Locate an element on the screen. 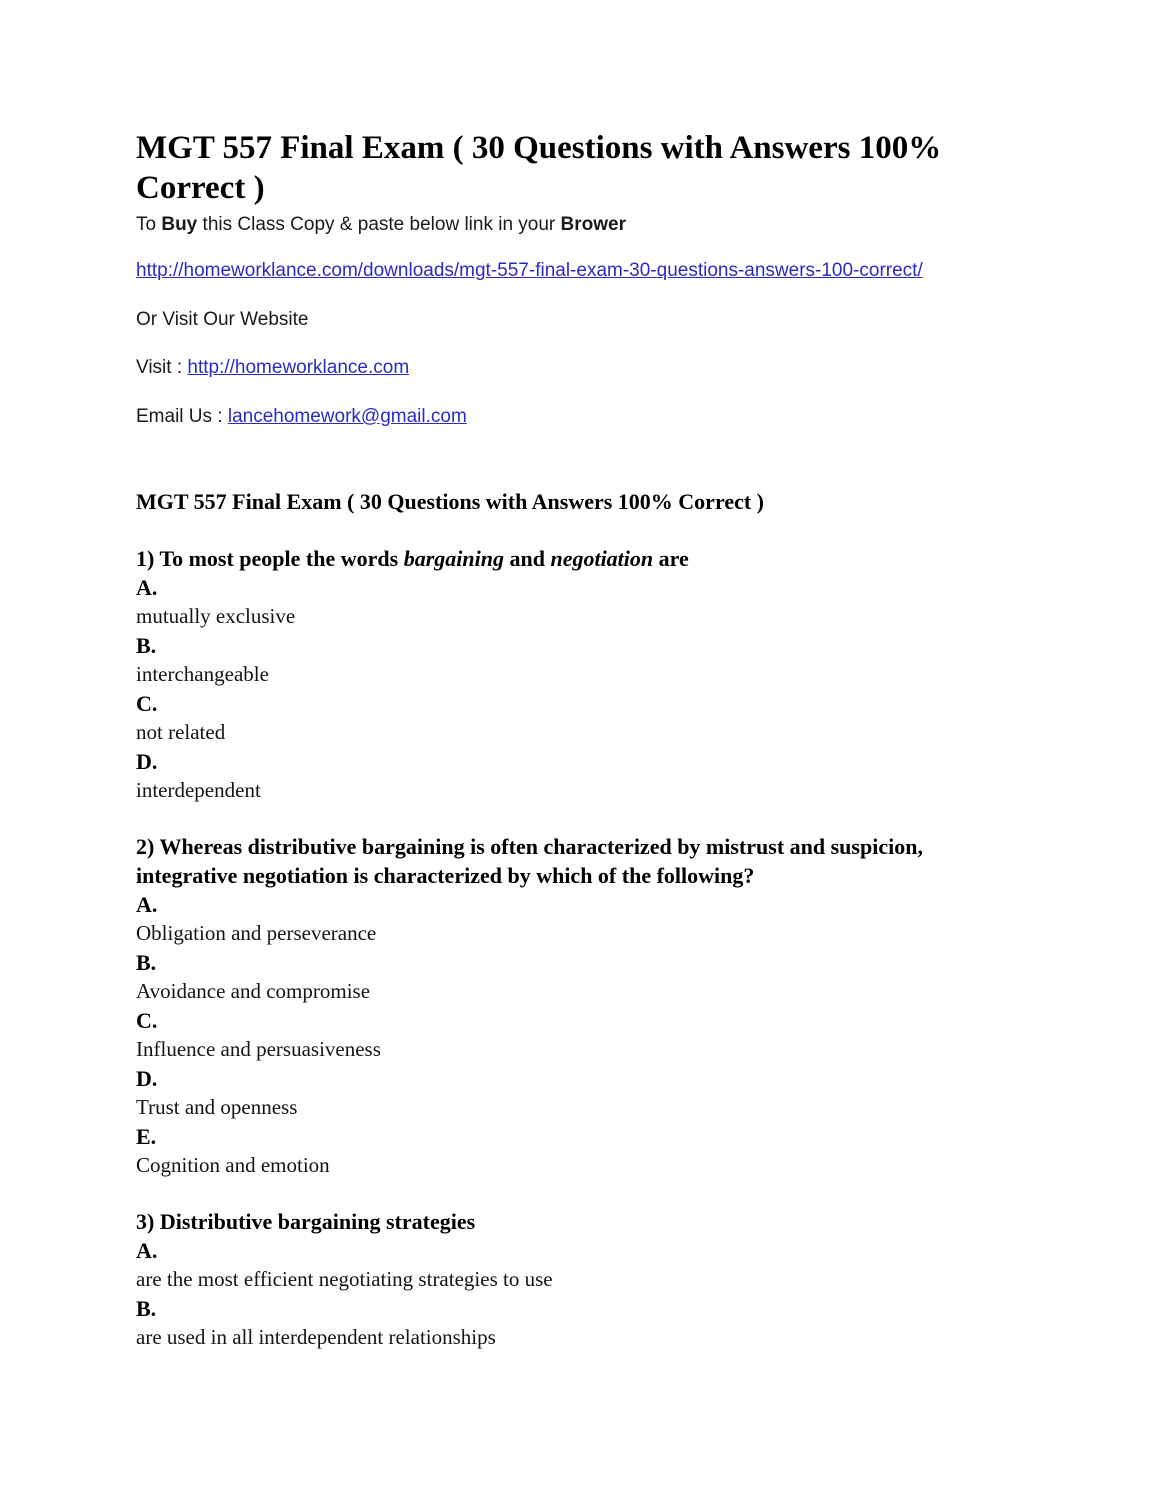 The height and width of the screenshot is (1496, 1156). buy-line-bold-buy: Buy is located at coordinates (179, 224).